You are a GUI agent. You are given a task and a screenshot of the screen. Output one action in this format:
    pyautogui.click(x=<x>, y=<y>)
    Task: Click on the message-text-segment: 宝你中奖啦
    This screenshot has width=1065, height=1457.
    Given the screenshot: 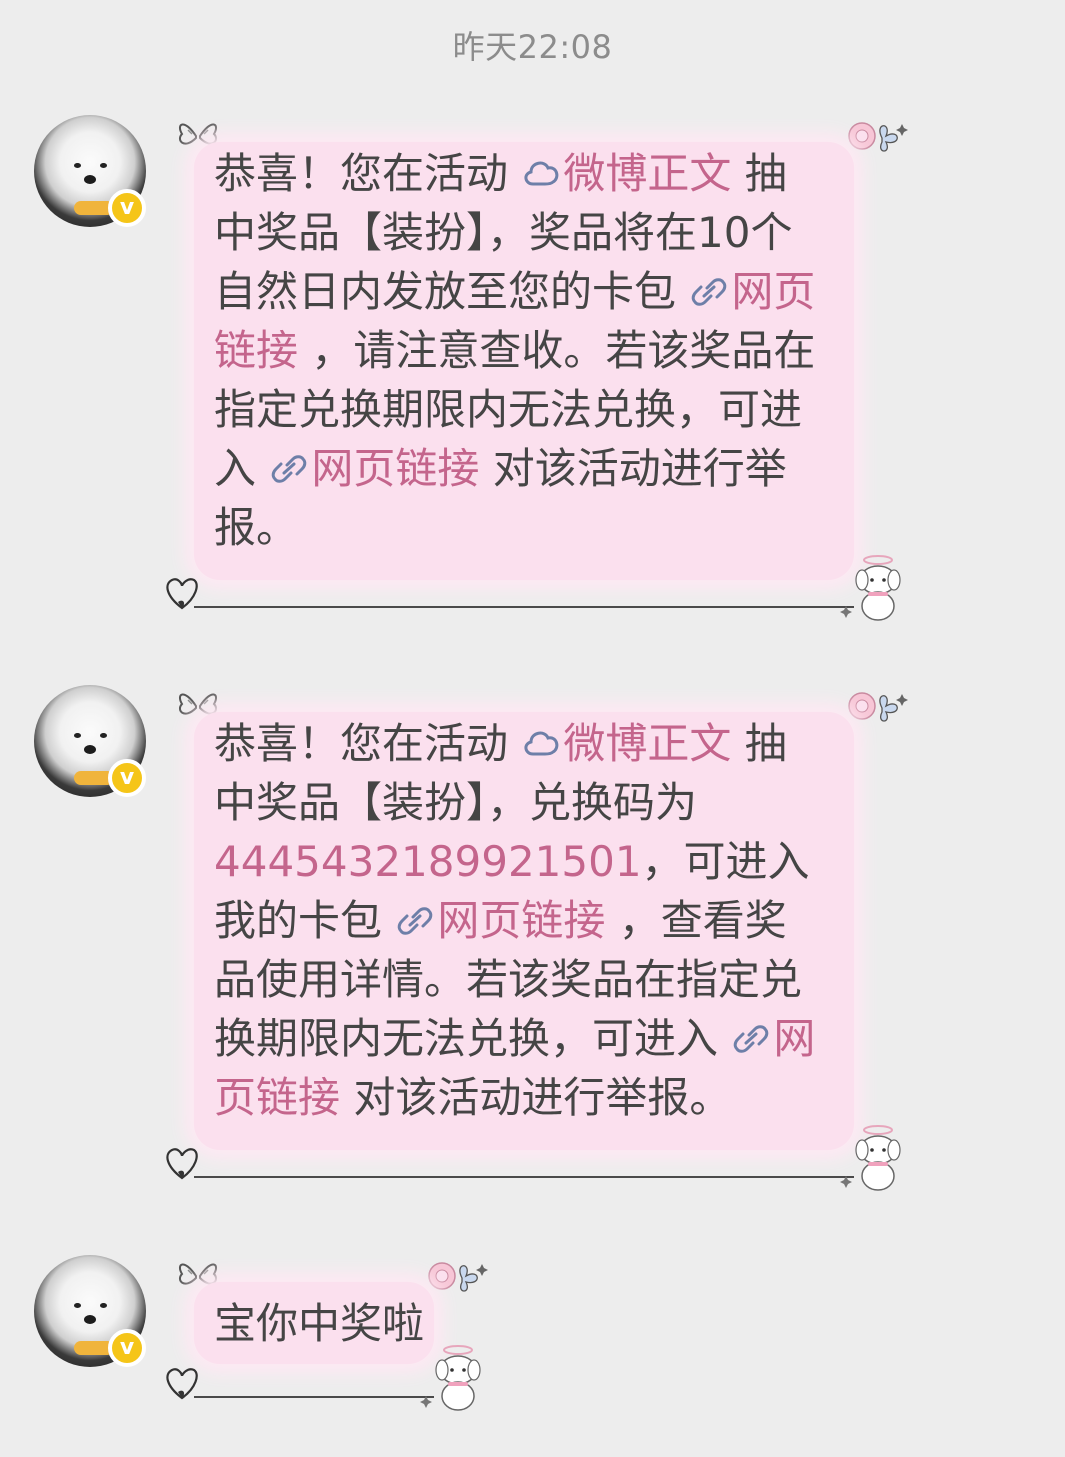 What is the action you would take?
    pyautogui.click(x=319, y=1323)
    